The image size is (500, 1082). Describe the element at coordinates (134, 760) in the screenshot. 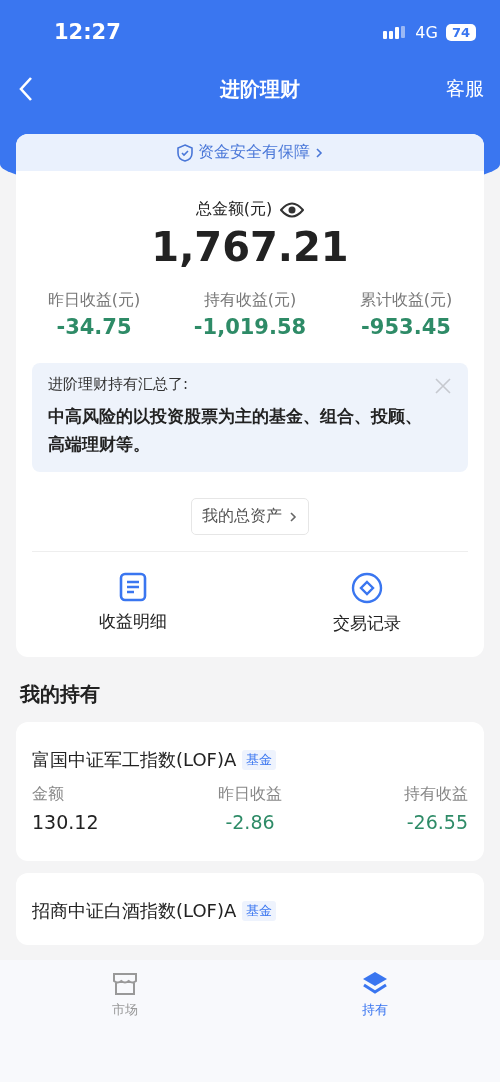

I see `fund-name: 富国中证军工指数(LOF)A` at that location.